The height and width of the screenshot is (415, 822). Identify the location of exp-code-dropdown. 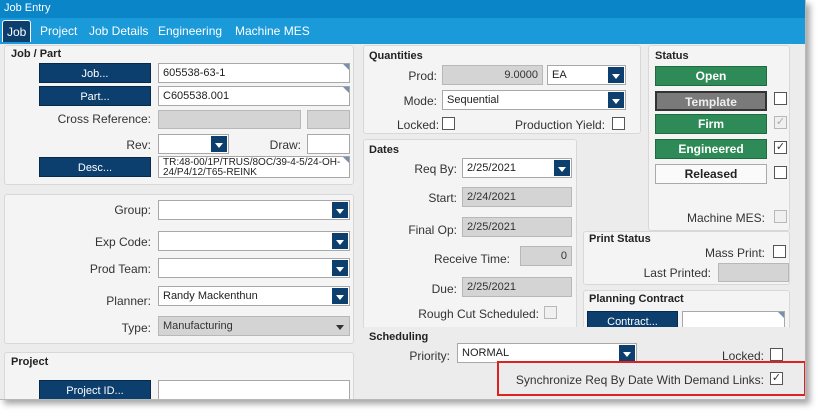
(254, 241).